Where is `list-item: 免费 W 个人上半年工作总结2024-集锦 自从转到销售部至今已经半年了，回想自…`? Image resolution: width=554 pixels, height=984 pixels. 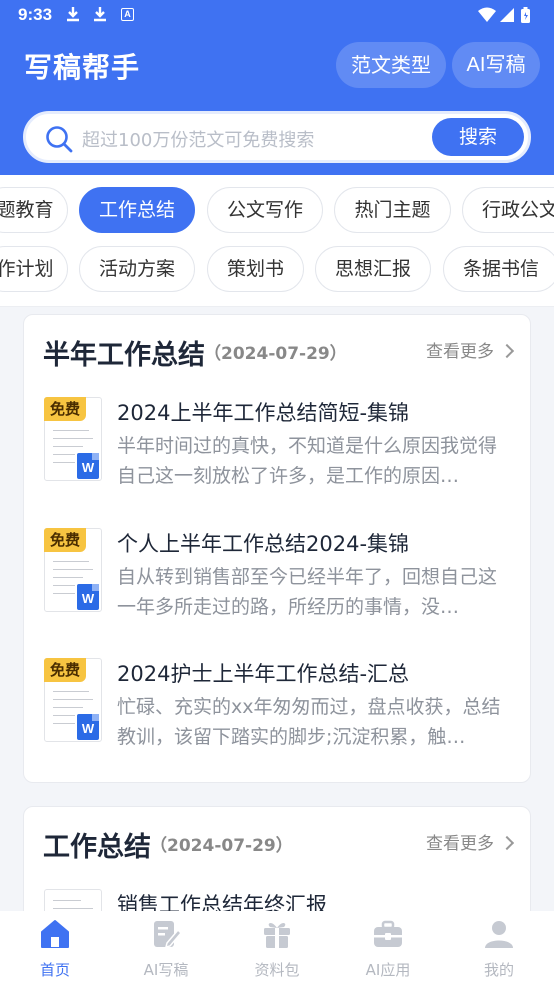 list-item: 免费 W 个人上半年工作总结2024-集锦 自从转到销售部至今已经半年了，回想自… is located at coordinates (279, 578).